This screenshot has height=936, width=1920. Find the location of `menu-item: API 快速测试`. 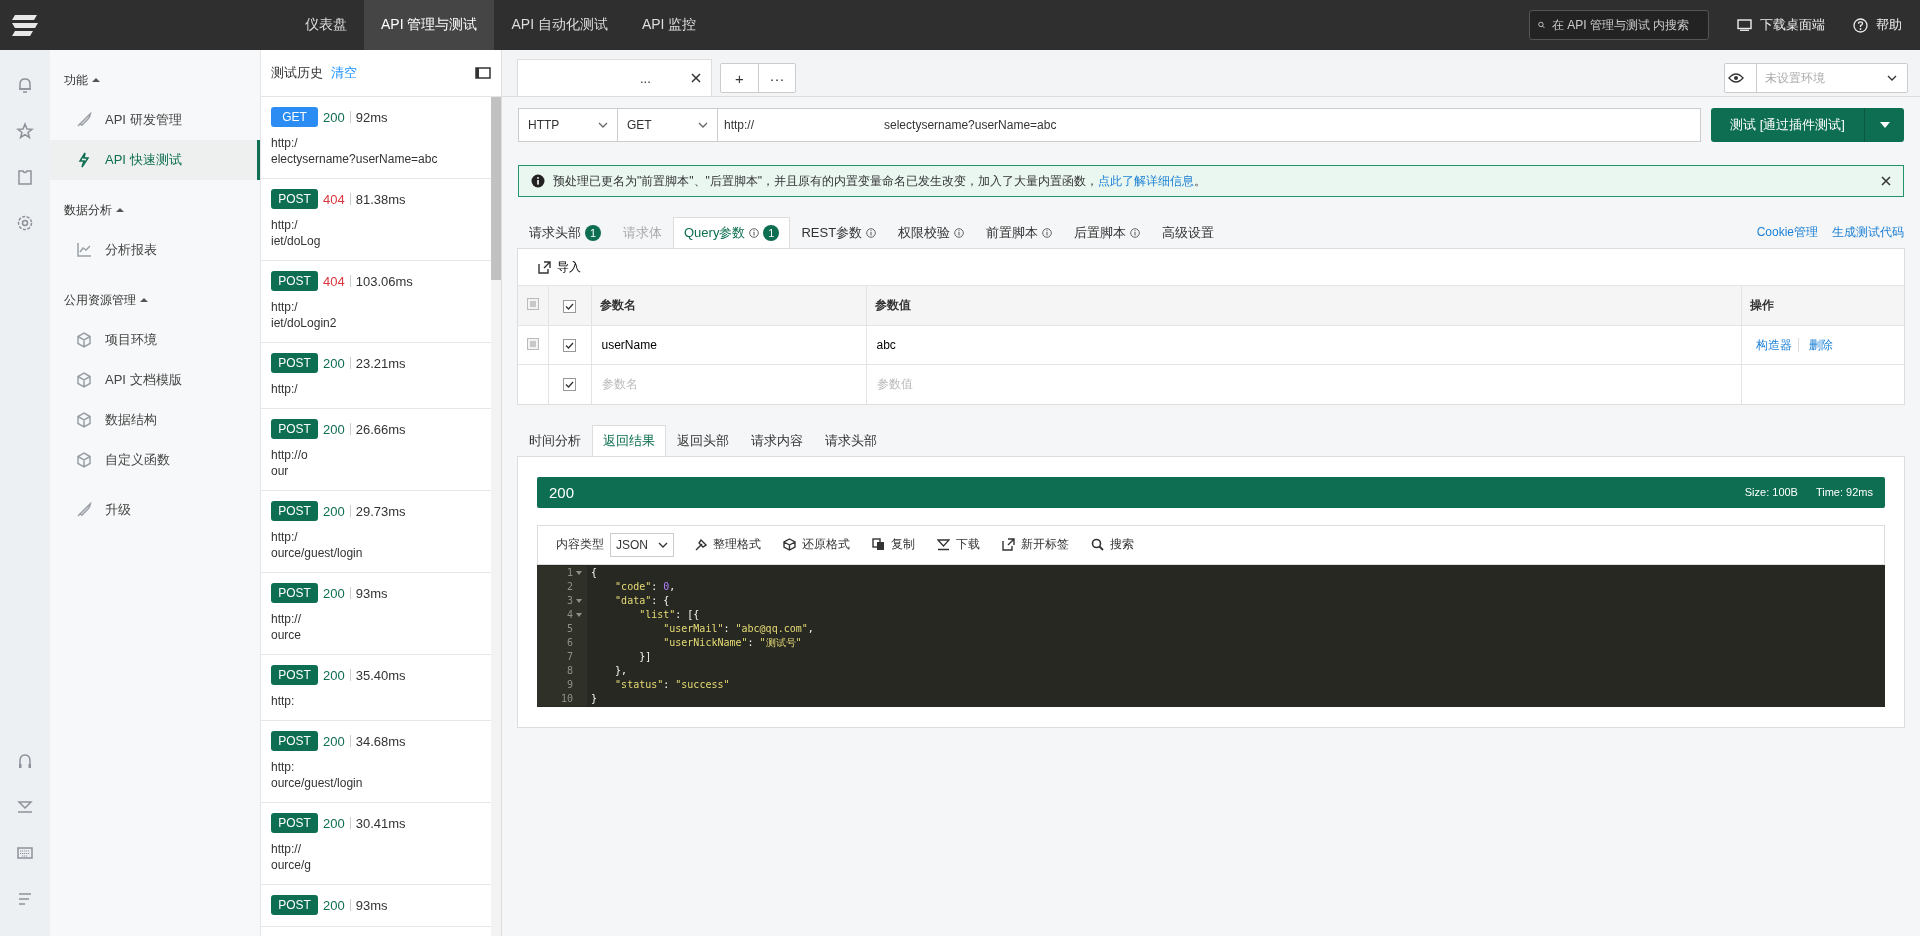

menu-item: API 快速测试 is located at coordinates (155, 160).